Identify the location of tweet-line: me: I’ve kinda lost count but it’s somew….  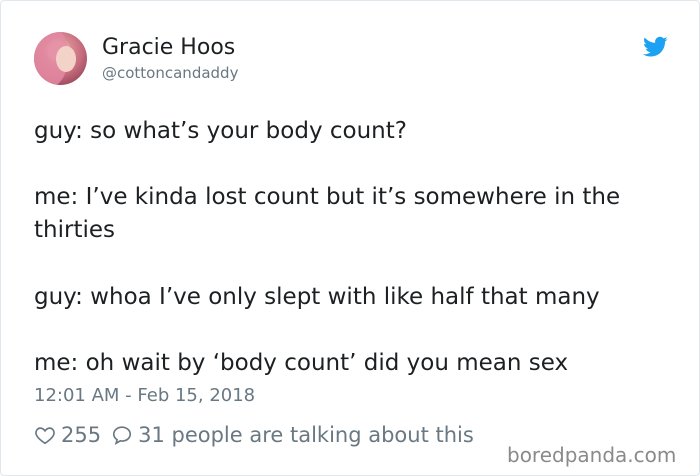
(327, 197).